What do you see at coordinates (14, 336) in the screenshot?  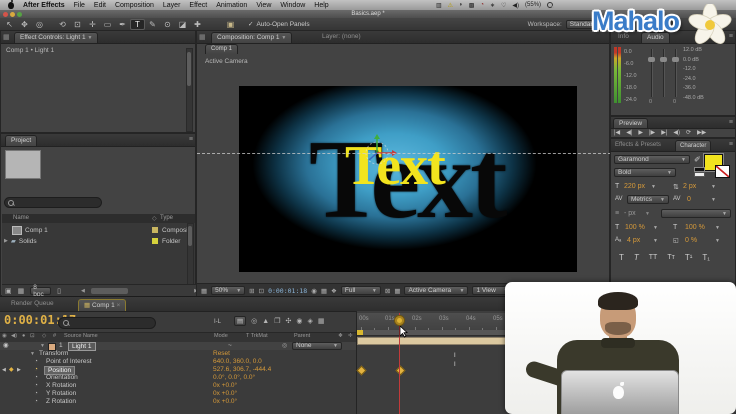 I see `audio-col-icon: ◀)` at bounding box center [14, 336].